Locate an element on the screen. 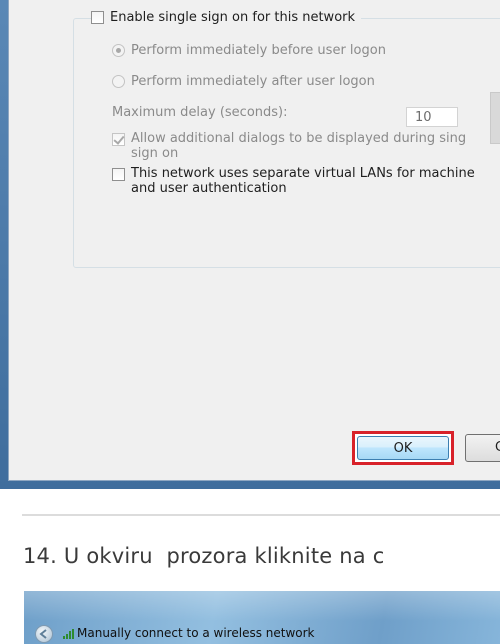 The image size is (500, 644). cancel-button: Ca is located at coordinates (482, 448).